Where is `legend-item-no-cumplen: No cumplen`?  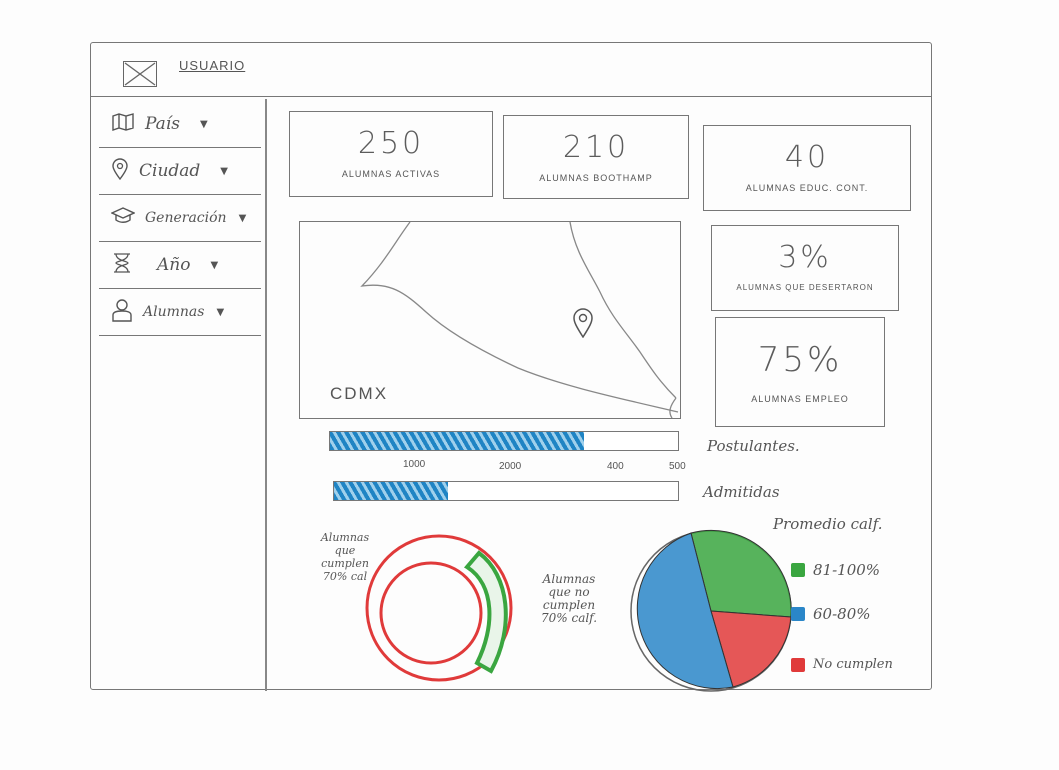
legend-item-no-cumplen: No cumplen is located at coordinates (842, 664).